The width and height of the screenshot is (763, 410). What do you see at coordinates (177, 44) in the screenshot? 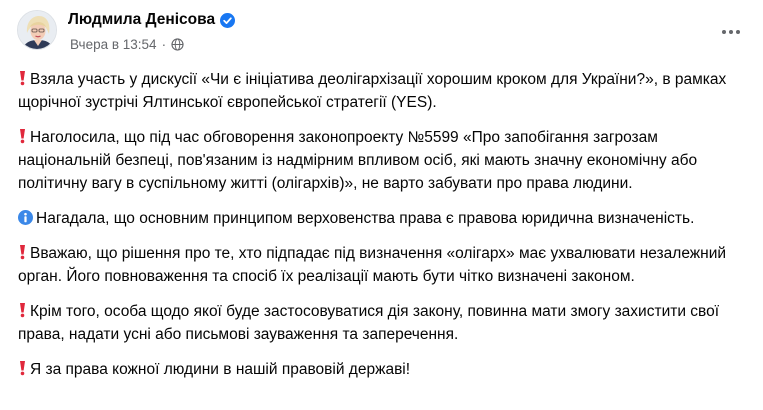
I see `globe-icon` at bounding box center [177, 44].